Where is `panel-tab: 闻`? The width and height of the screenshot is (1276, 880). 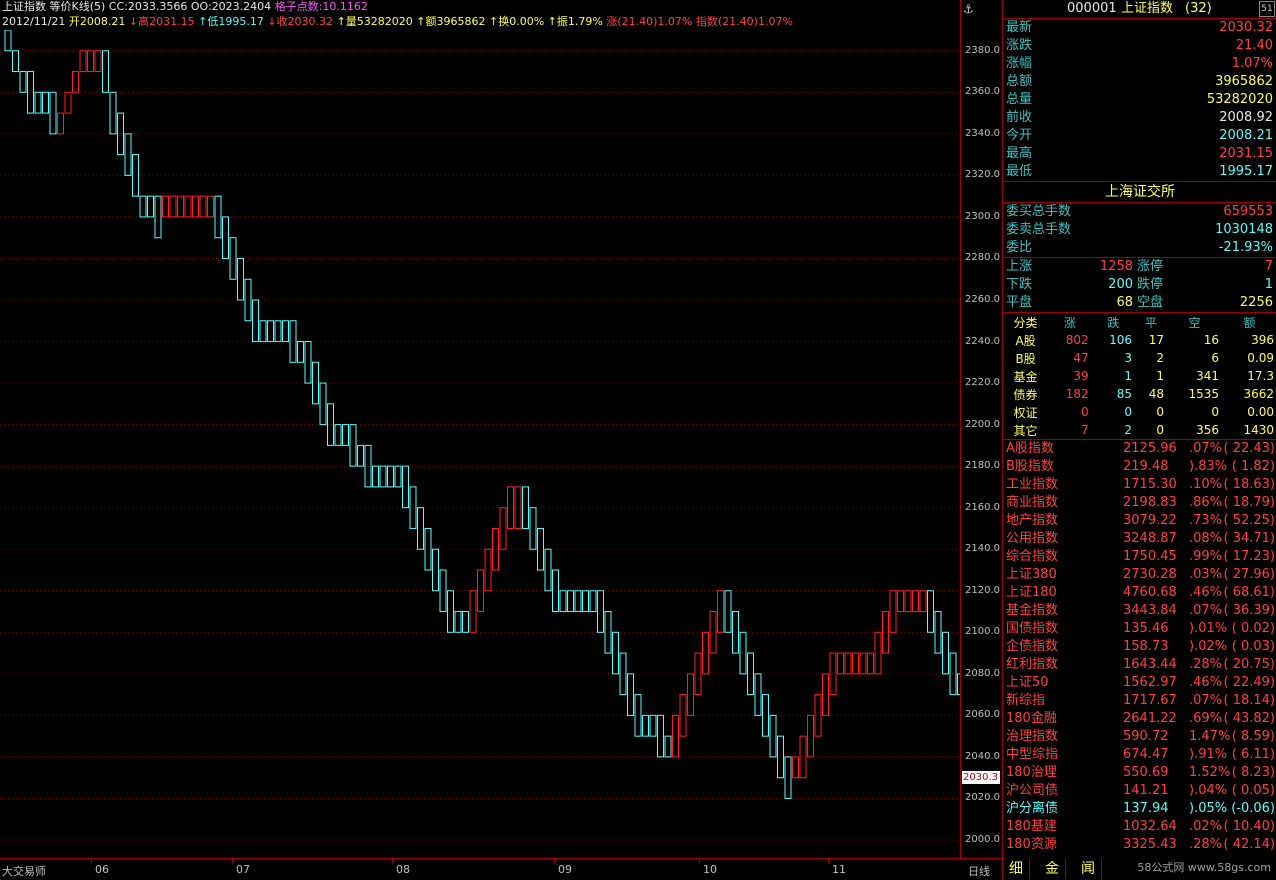
panel-tab: 闻 is located at coordinates (1088, 869).